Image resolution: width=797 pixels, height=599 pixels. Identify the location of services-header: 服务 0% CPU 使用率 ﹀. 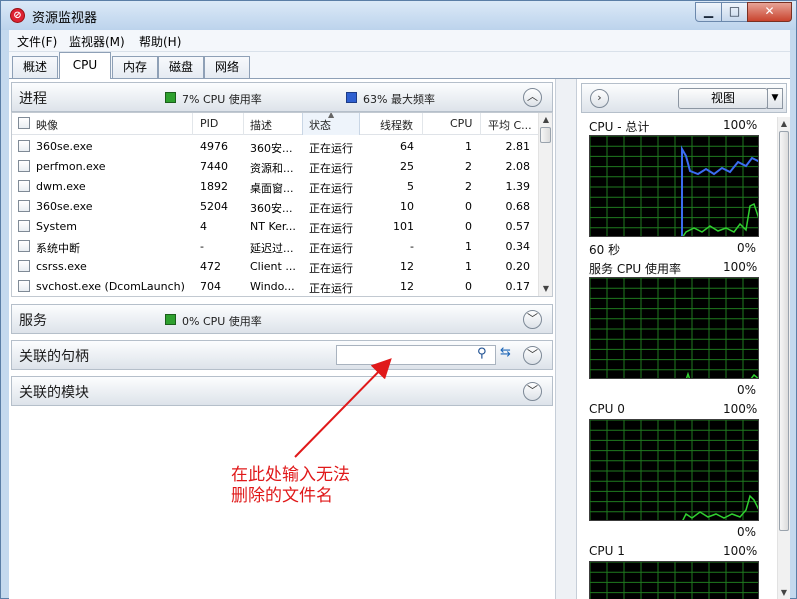
(282, 319).